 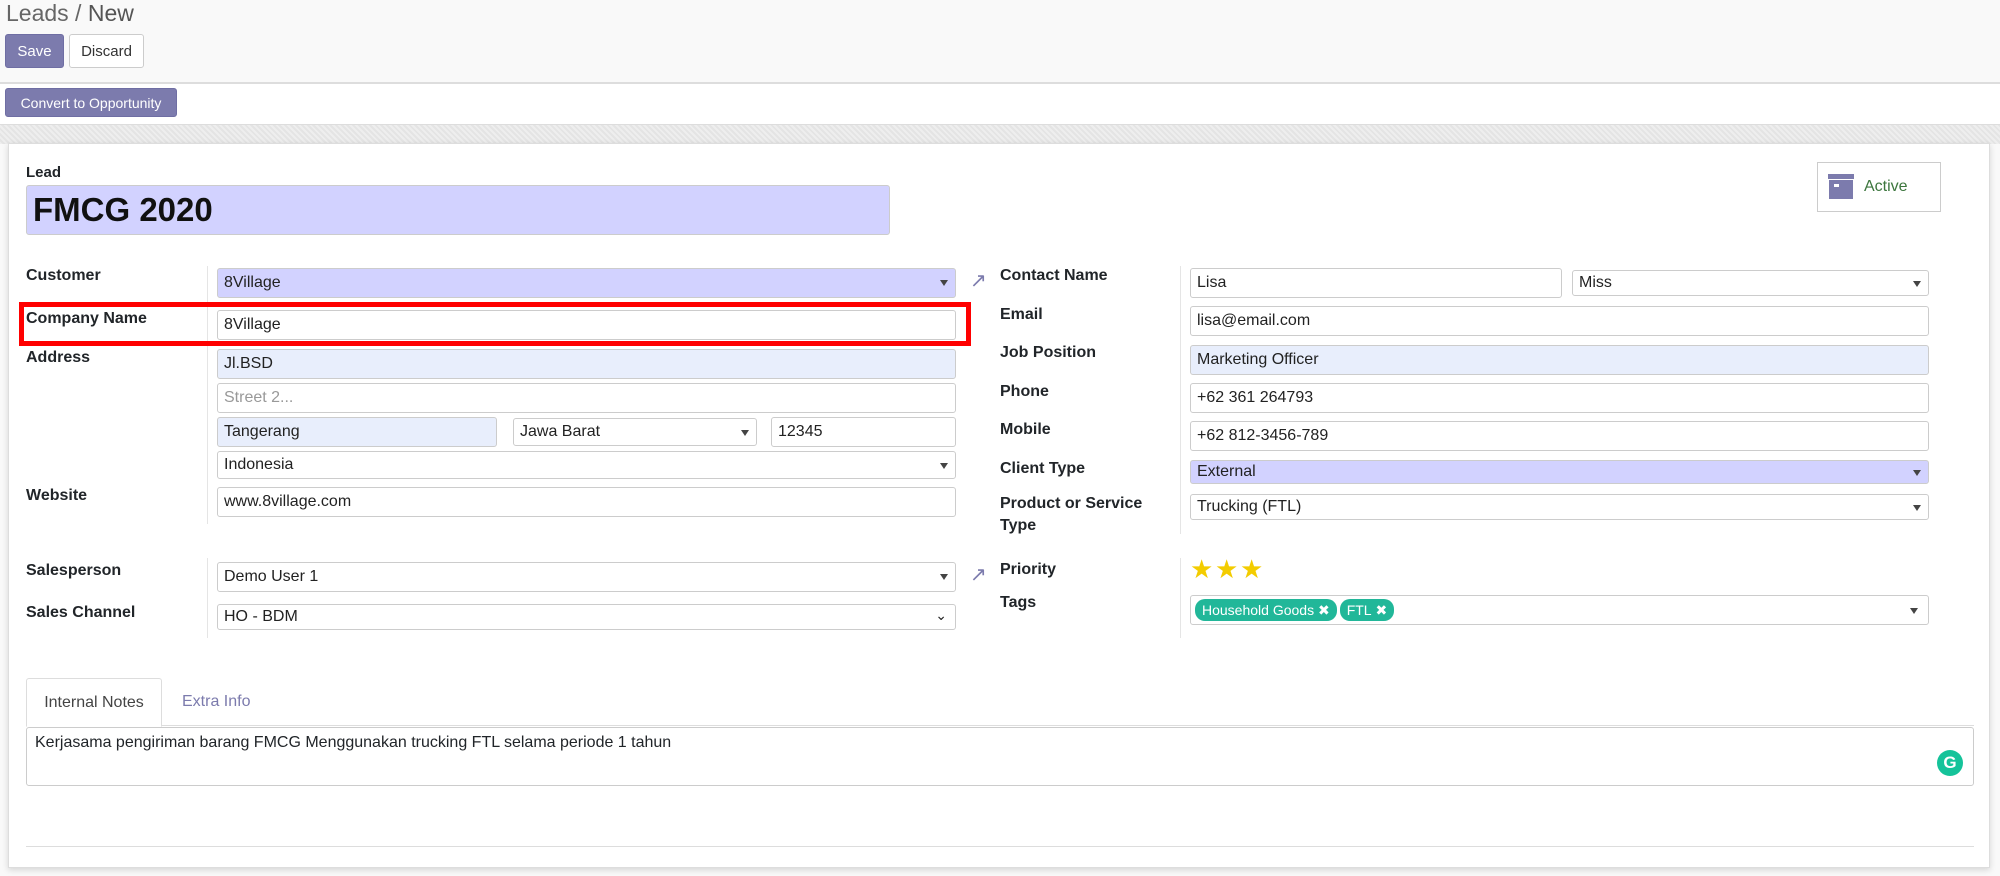 I want to click on convert-to-opportunity-button: Convert to Opportunity, so click(x=91, y=102).